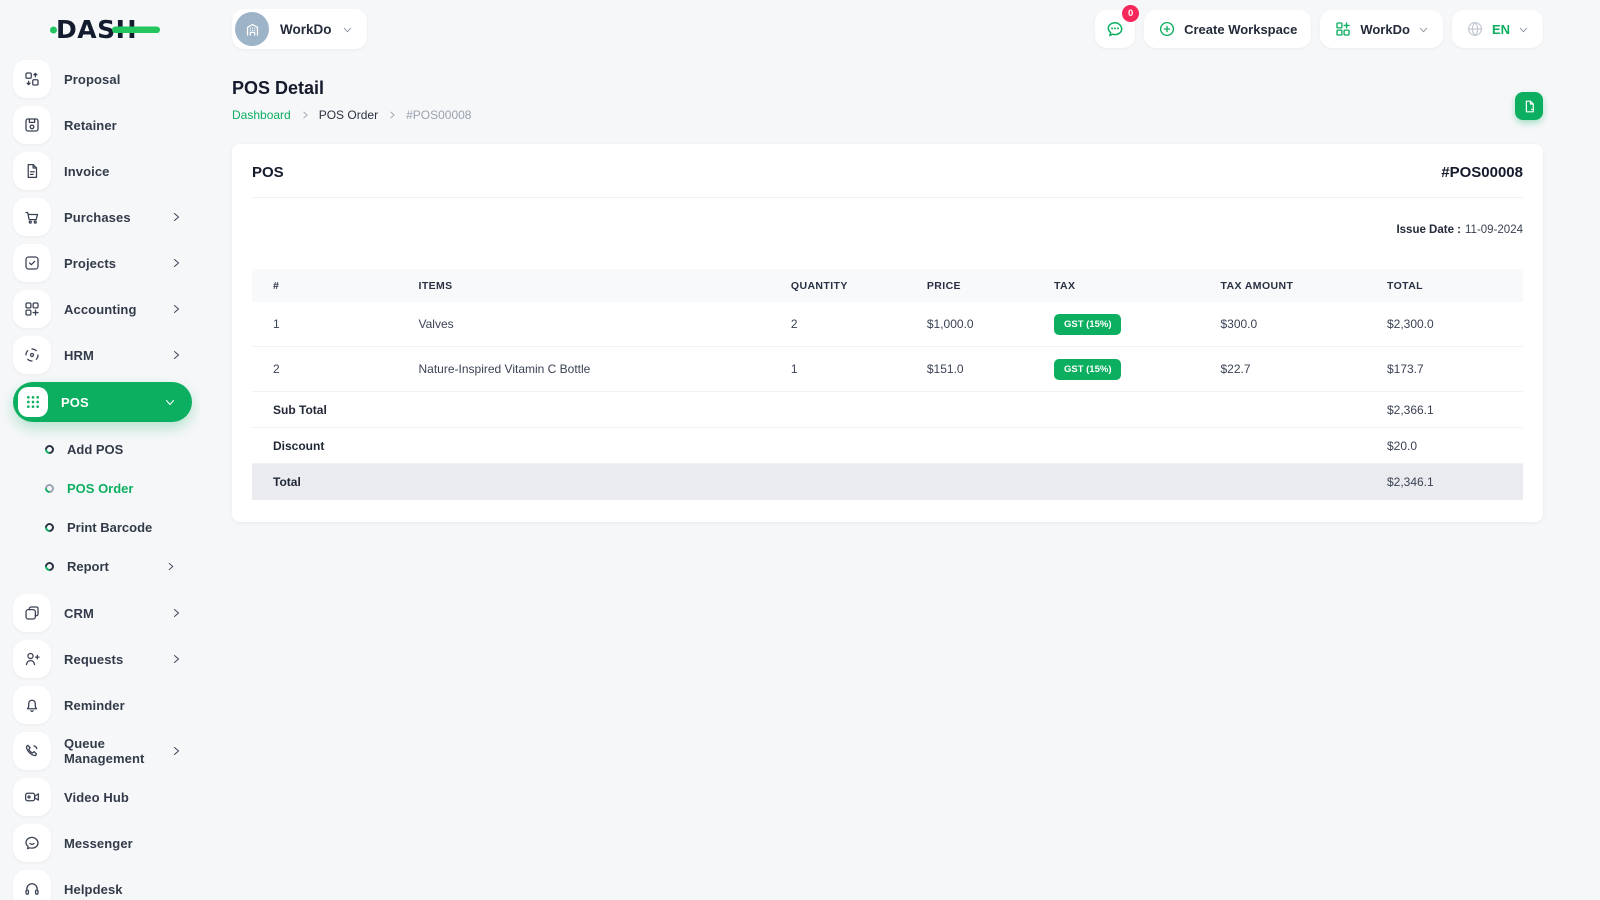 The height and width of the screenshot is (900, 1600). Describe the element at coordinates (1228, 29) in the screenshot. I see `create-workspace-button: Create Workspace` at that location.